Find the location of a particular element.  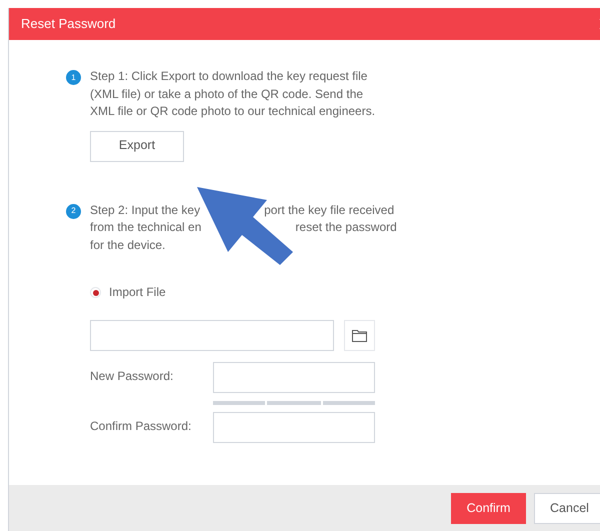

step-instruction: port the key file received is located at coordinates (329, 210).